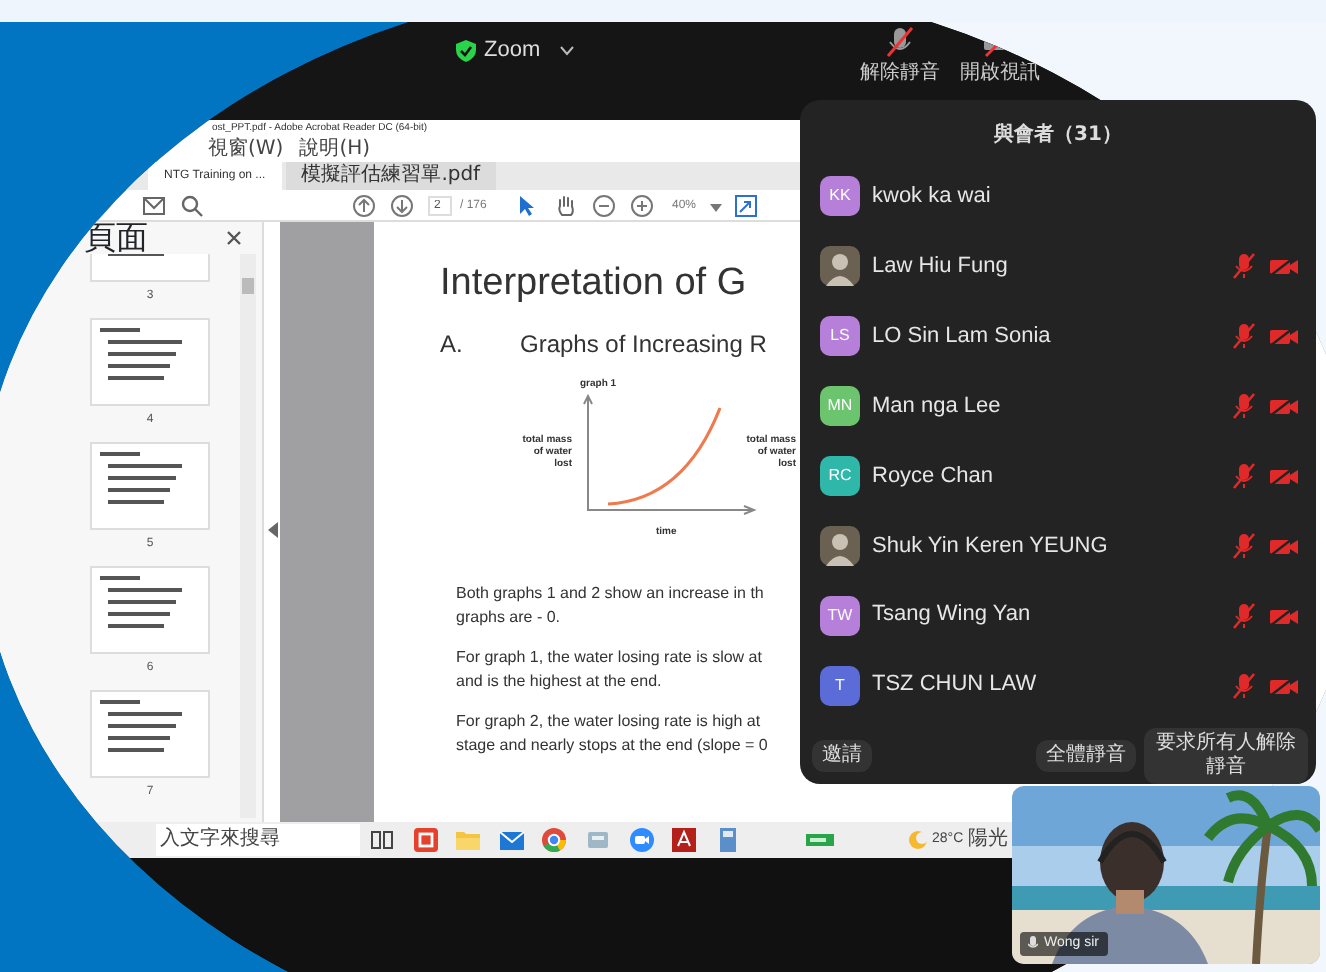  Describe the element at coordinates (566, 206) in the screenshot. I see `hand-icon` at that location.